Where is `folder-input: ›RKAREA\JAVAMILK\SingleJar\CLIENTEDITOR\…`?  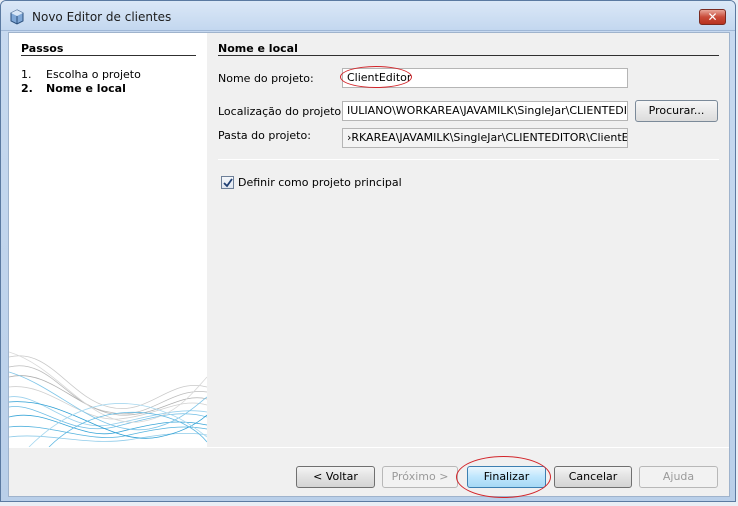 folder-input: ›RKAREA\JAVAMILK\SingleJar\CLIENTEDITOR\… is located at coordinates (485, 138).